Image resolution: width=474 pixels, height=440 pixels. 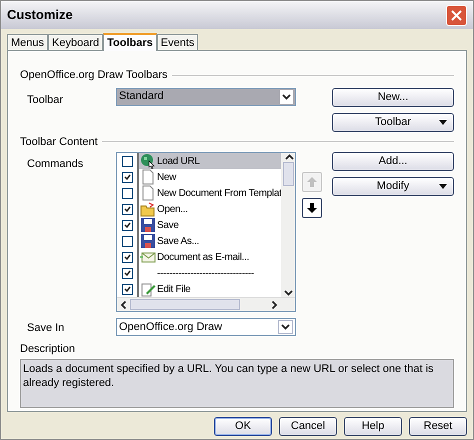 What do you see at coordinates (168, 225) in the screenshot?
I see `command-label: Save` at bounding box center [168, 225].